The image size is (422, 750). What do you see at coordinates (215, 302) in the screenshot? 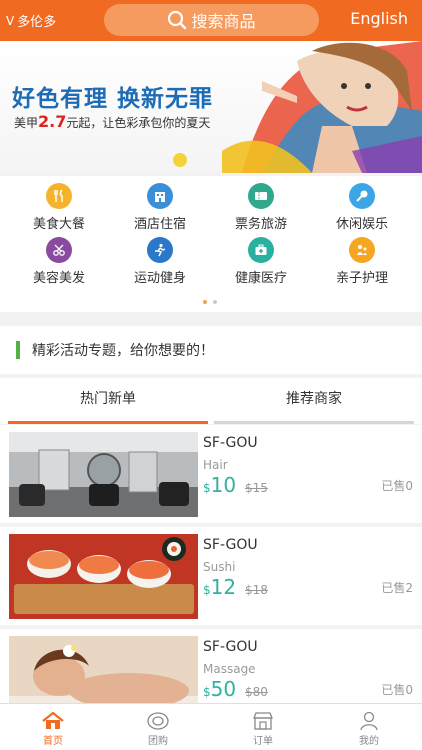
I see `pager-dot` at bounding box center [215, 302].